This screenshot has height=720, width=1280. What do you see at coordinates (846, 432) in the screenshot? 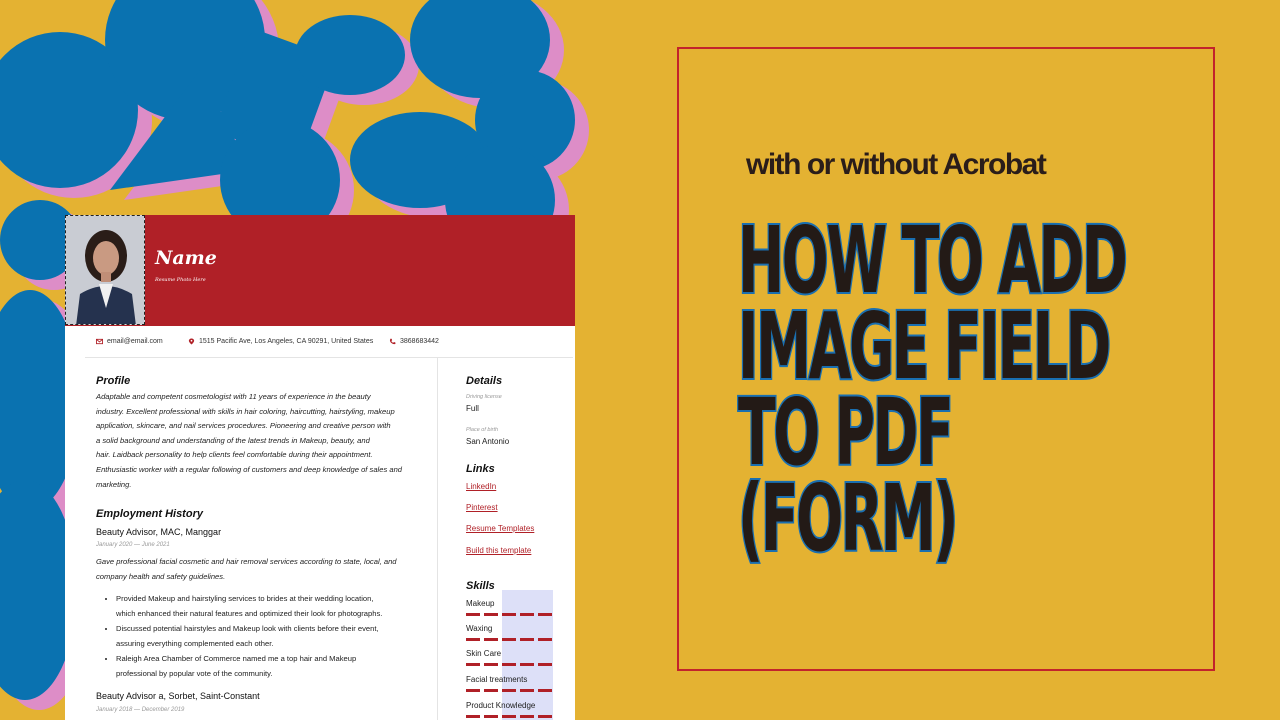
I see `headline-line: TO PDF` at bounding box center [846, 432].